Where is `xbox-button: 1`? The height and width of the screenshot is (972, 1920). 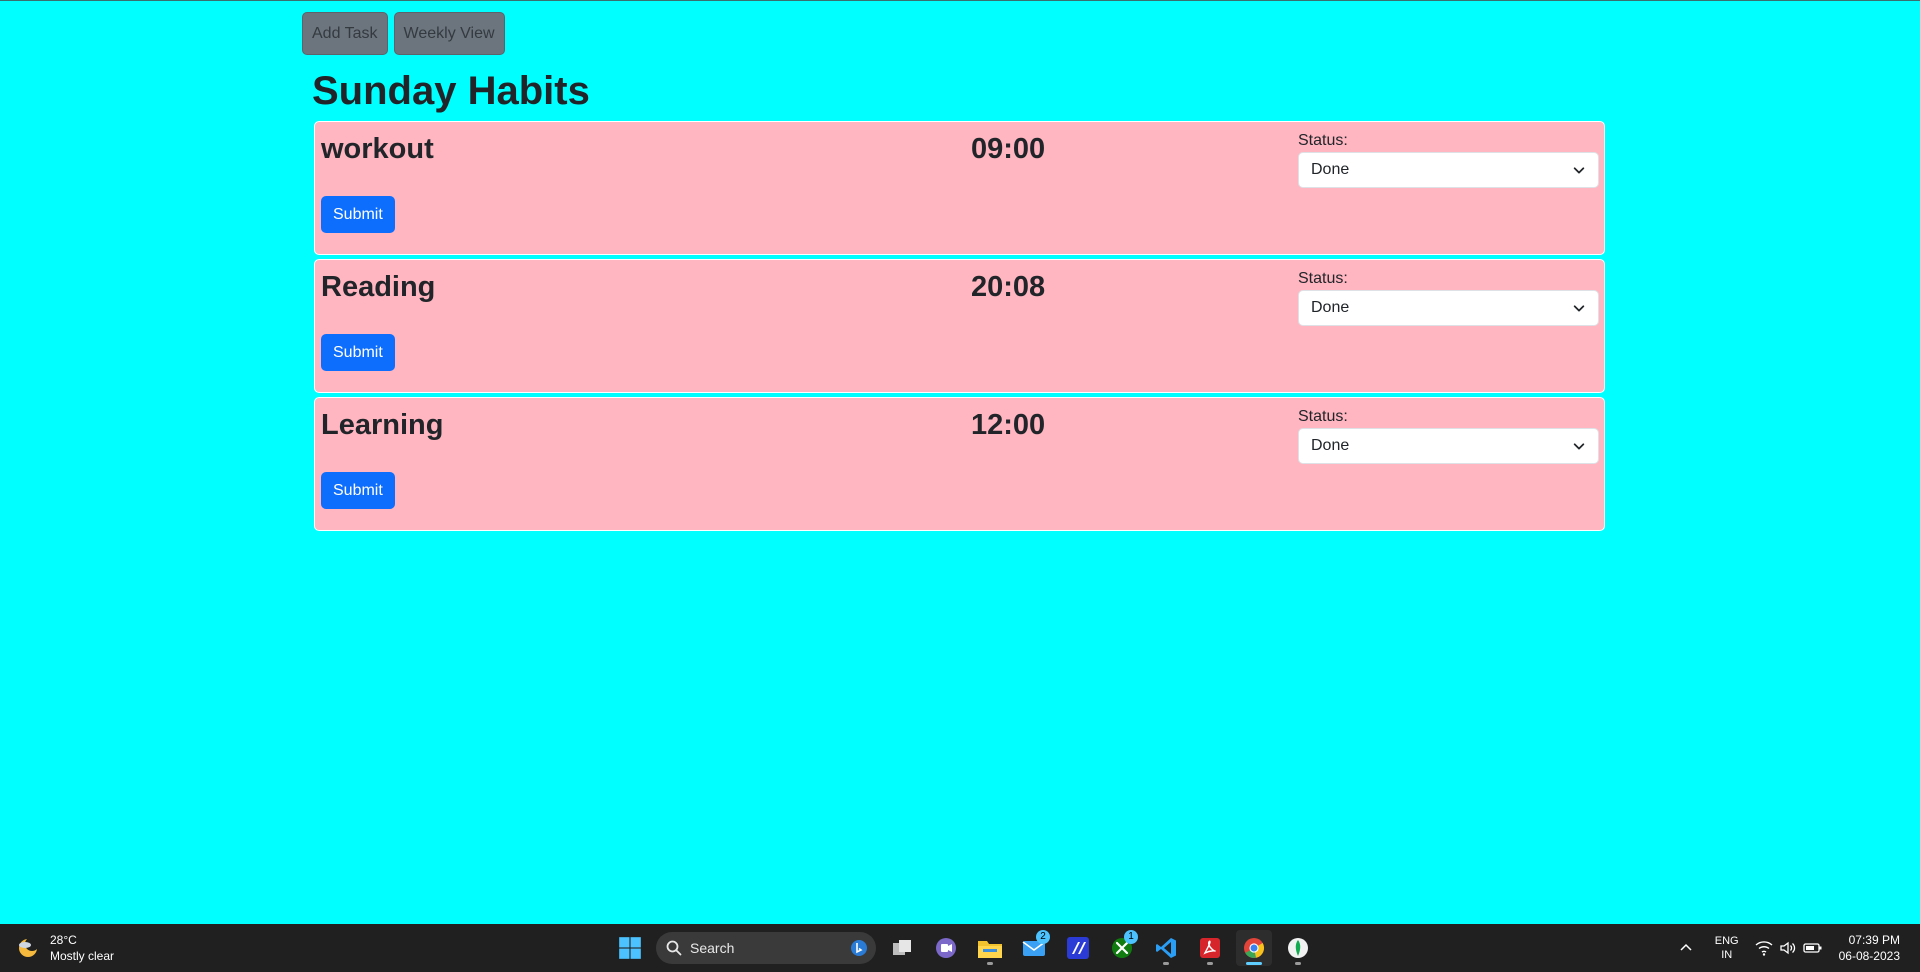 xbox-button: 1 is located at coordinates (1122, 948).